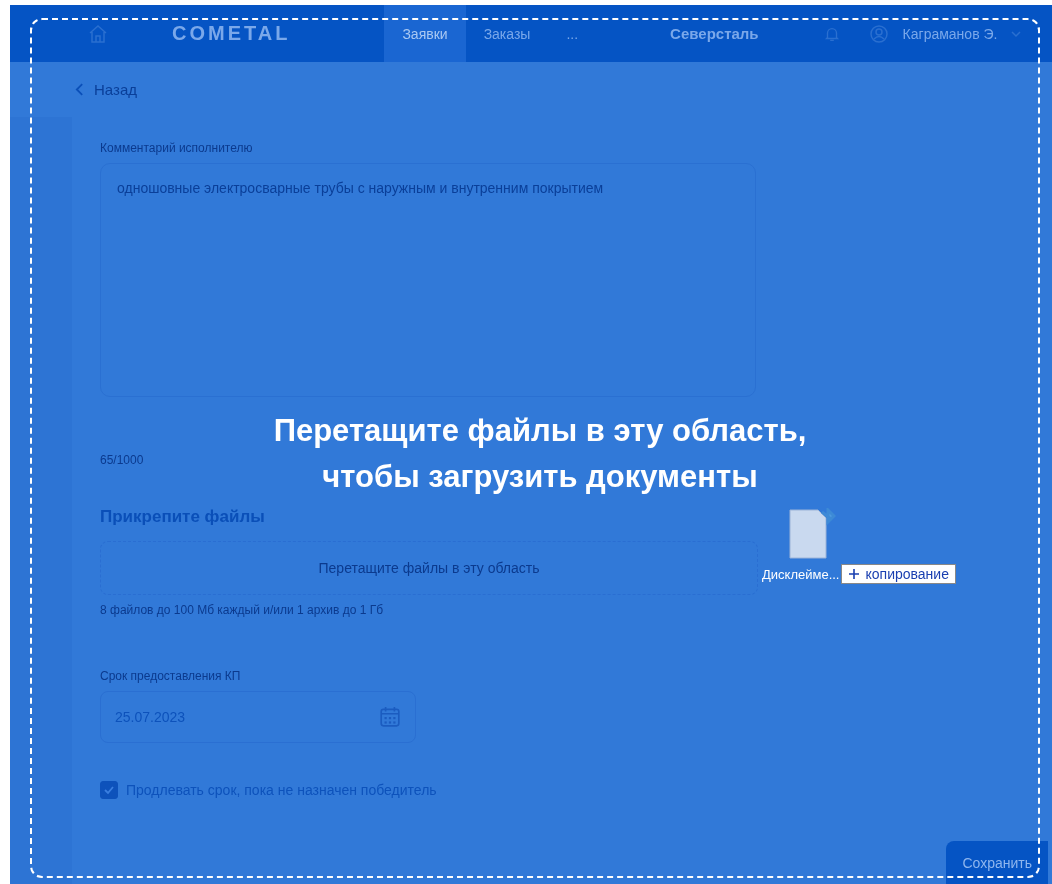  I want to click on user-name: Каграманов Э., so click(950, 33).